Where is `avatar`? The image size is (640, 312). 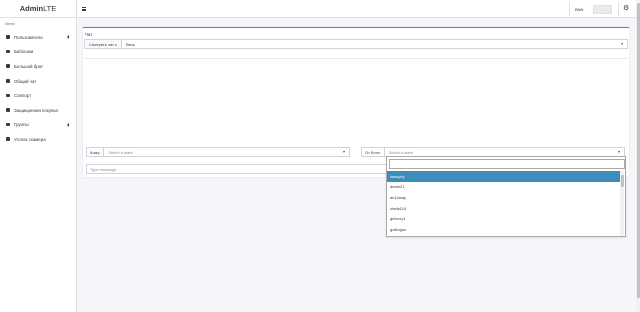 avatar is located at coordinates (602, 9).